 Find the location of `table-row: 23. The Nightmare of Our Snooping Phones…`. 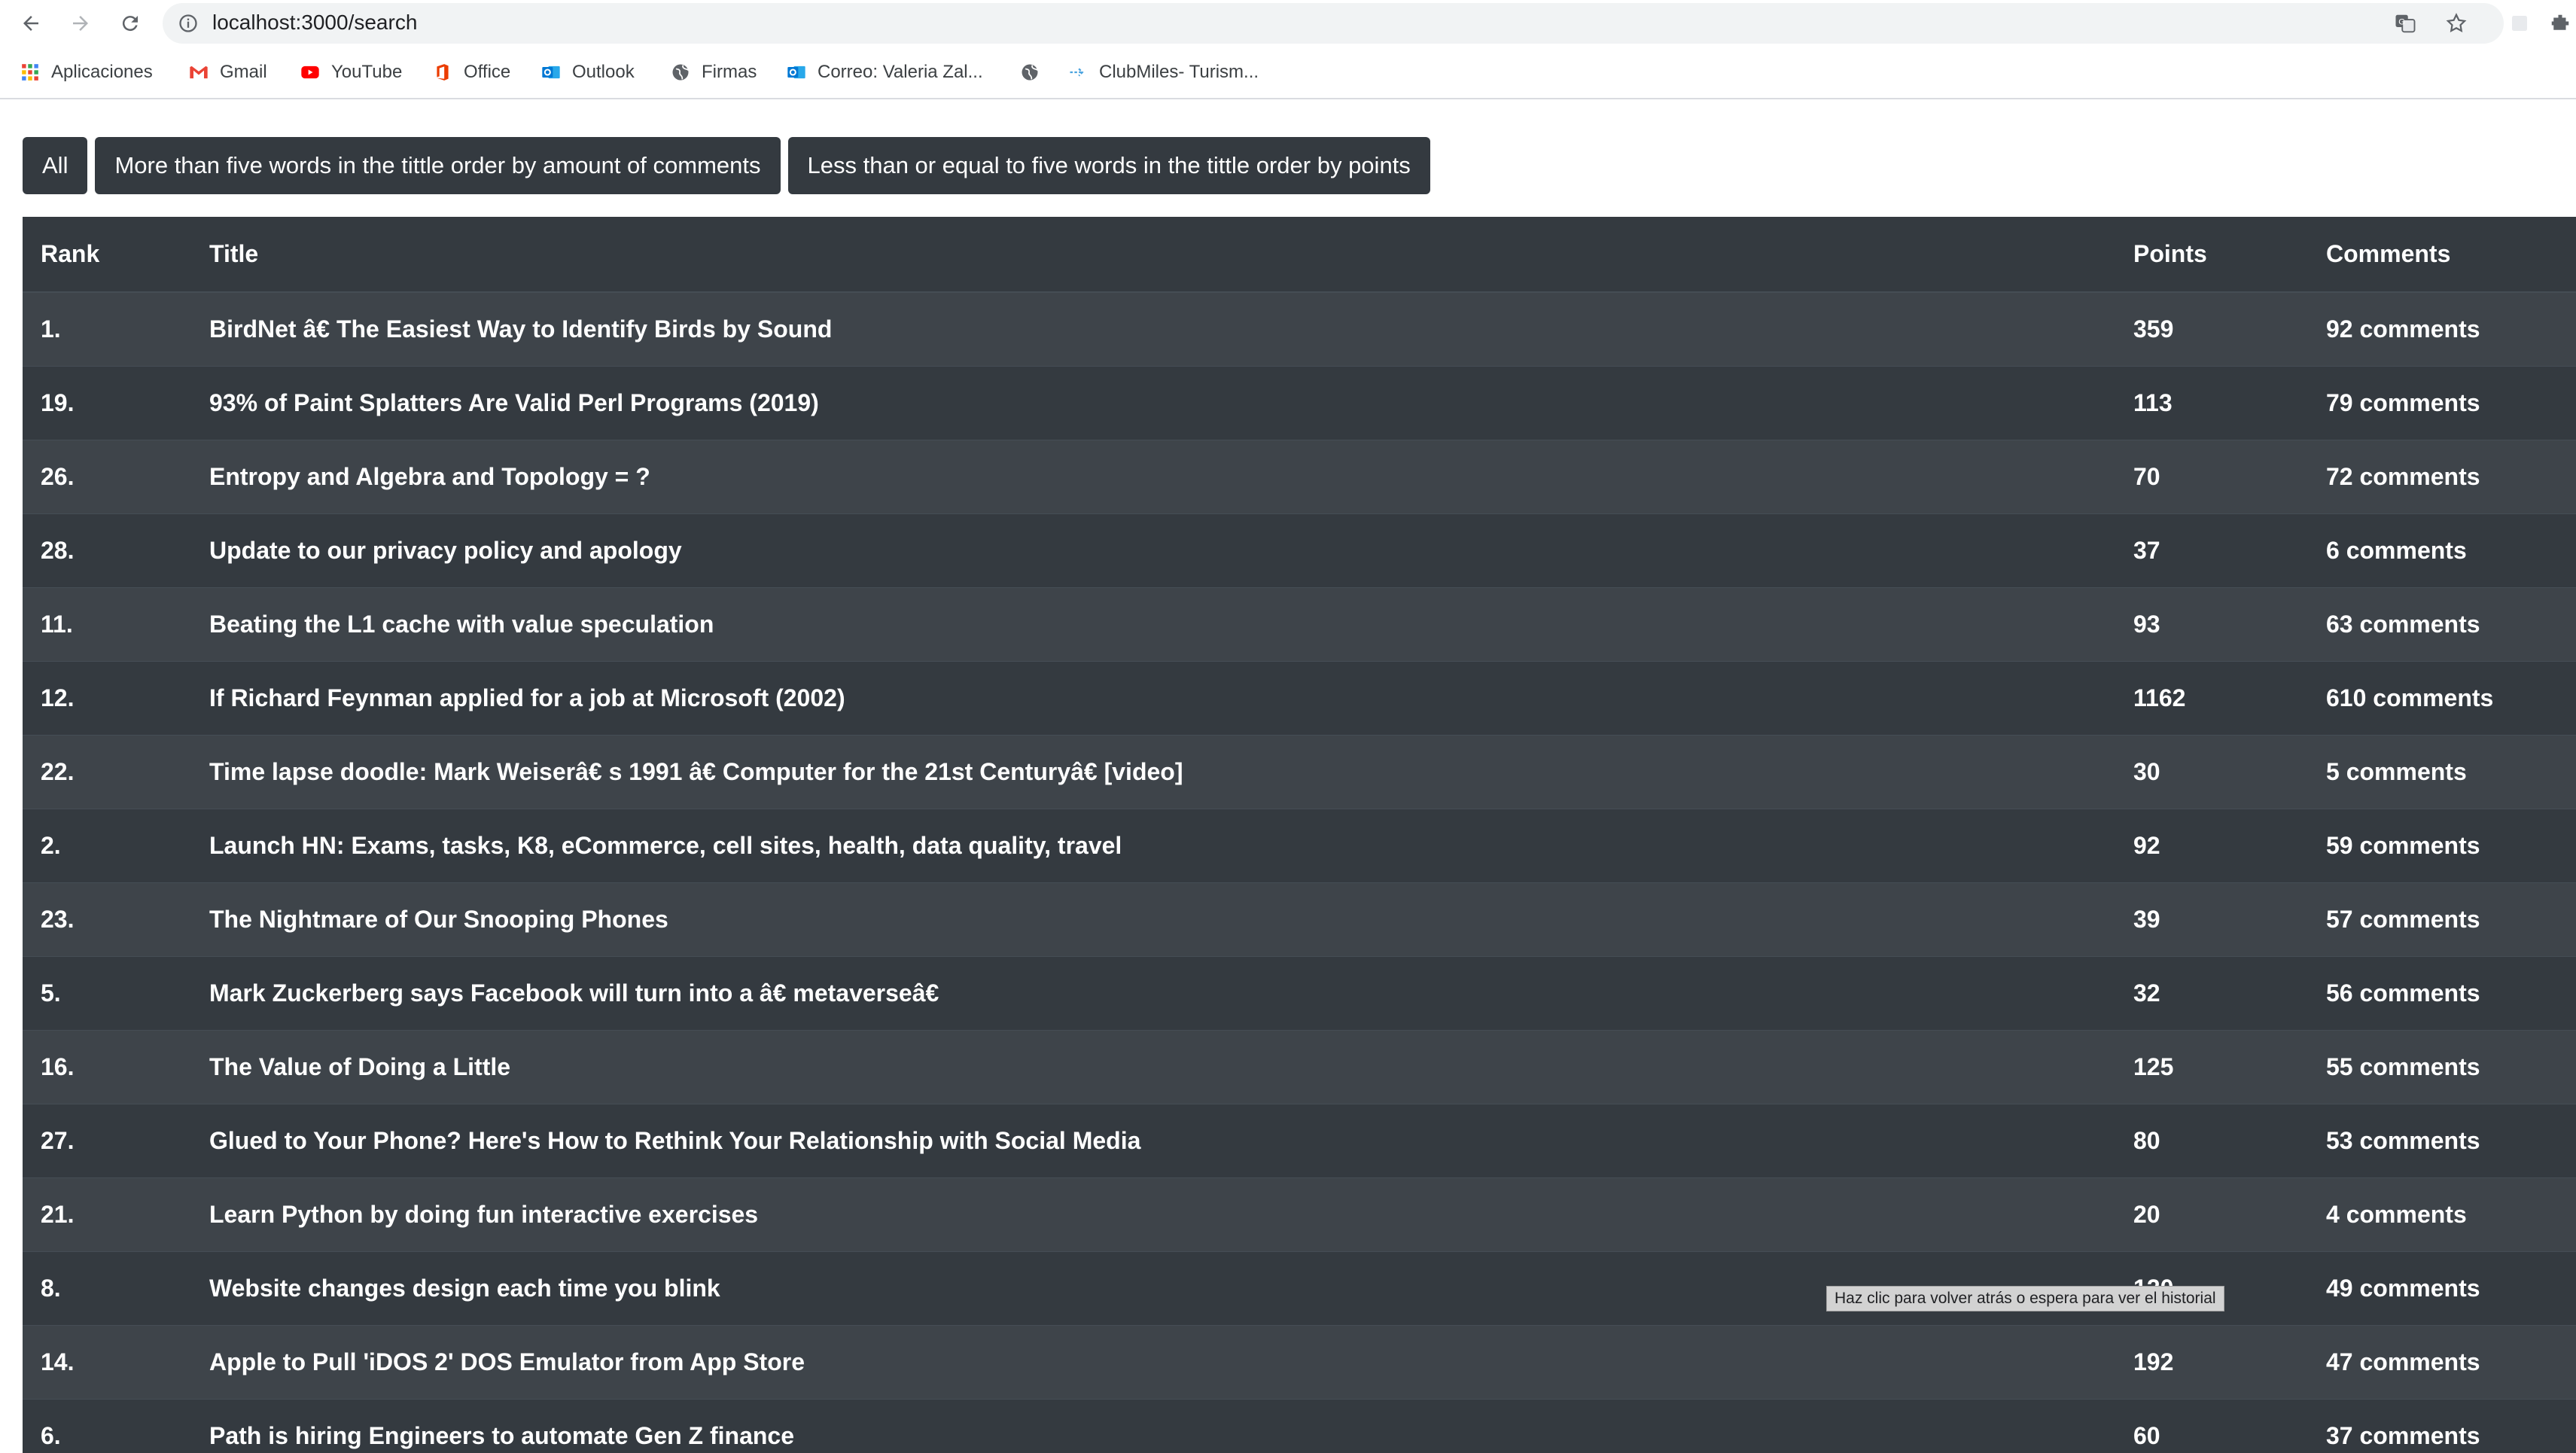

table-row: 23. The Nightmare of Our Snooping Phones… is located at coordinates (1299, 919).